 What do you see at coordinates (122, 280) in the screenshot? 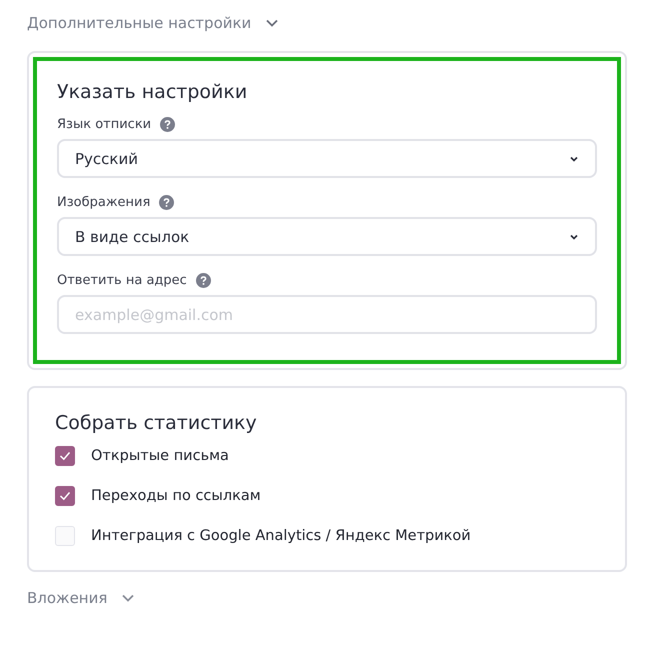
I see `field-label: Ответить на адрес` at bounding box center [122, 280].